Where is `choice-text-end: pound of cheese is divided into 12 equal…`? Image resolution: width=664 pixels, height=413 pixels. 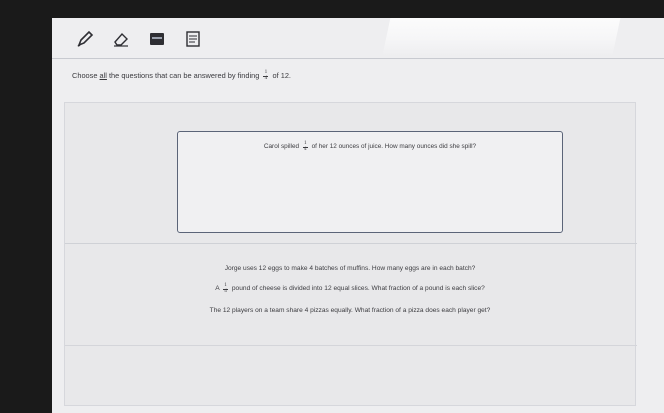
choice-text-end: pound of cheese is divided into 12 equal… is located at coordinates (357, 289).